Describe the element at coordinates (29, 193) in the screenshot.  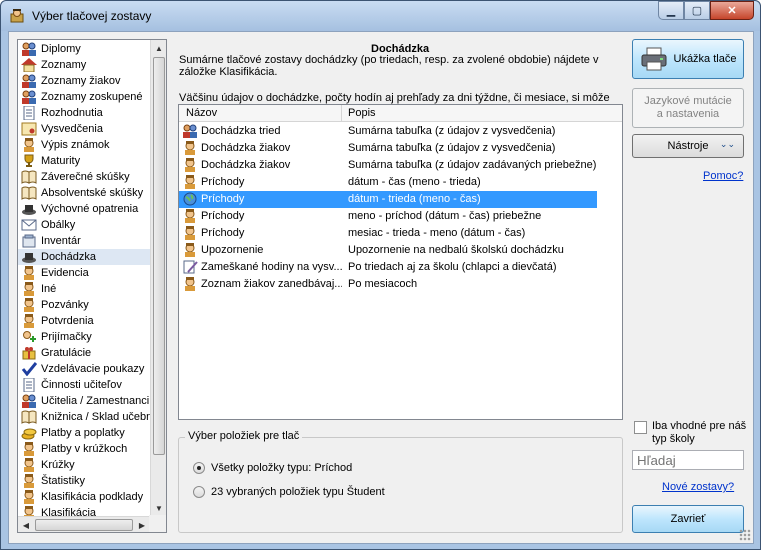
I see `book-icon` at that location.